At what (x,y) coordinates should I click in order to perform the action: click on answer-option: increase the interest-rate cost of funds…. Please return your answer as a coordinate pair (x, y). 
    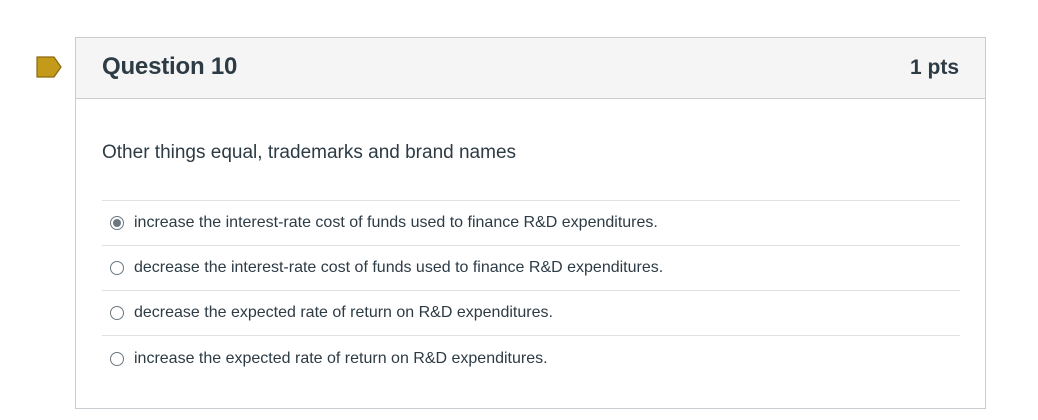
    Looking at the image, I should click on (531, 223).